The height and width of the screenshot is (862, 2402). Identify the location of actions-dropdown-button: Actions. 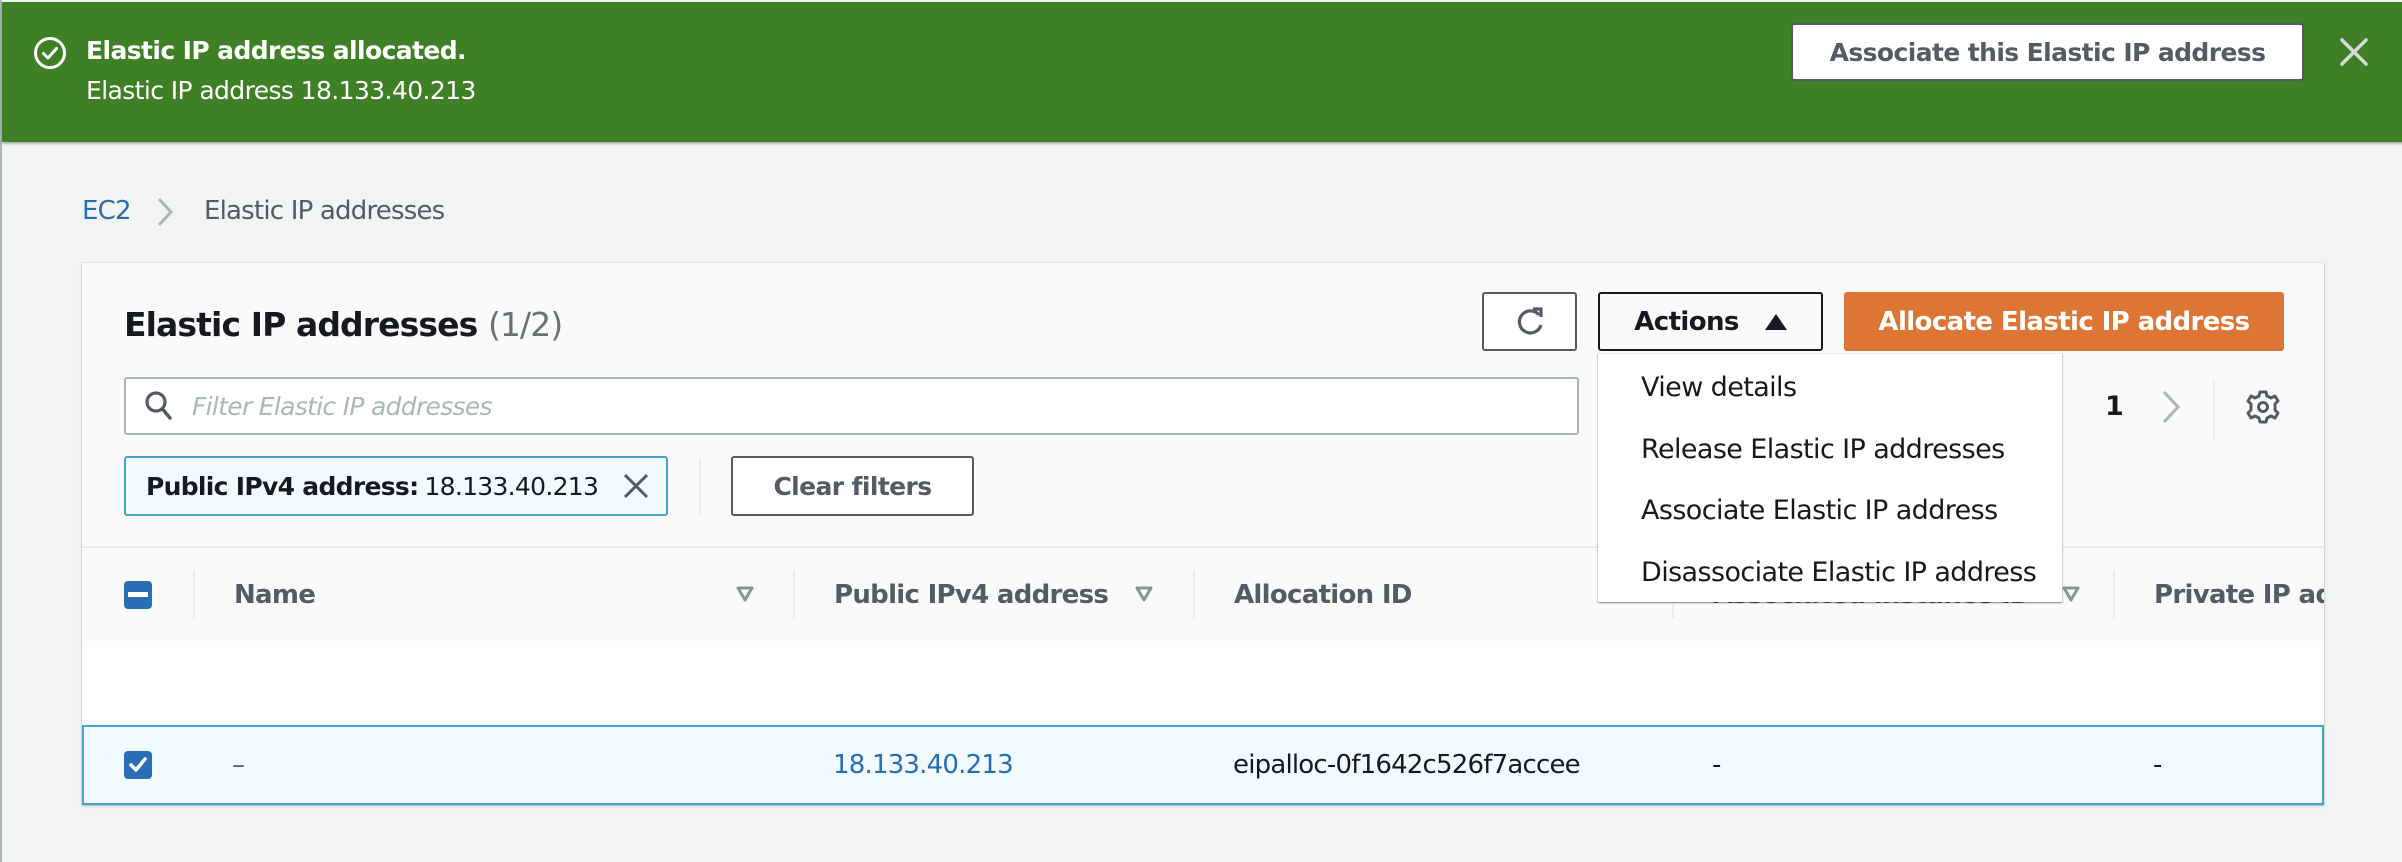
(1710, 321).